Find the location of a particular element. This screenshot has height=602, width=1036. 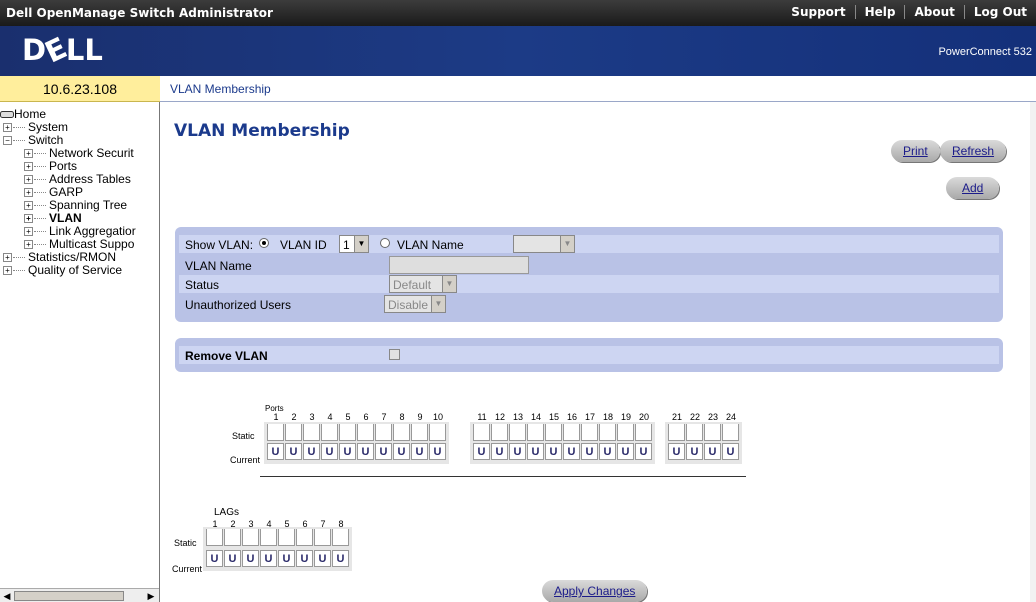

apply-changes-button: Apply Changes is located at coordinates (595, 591).